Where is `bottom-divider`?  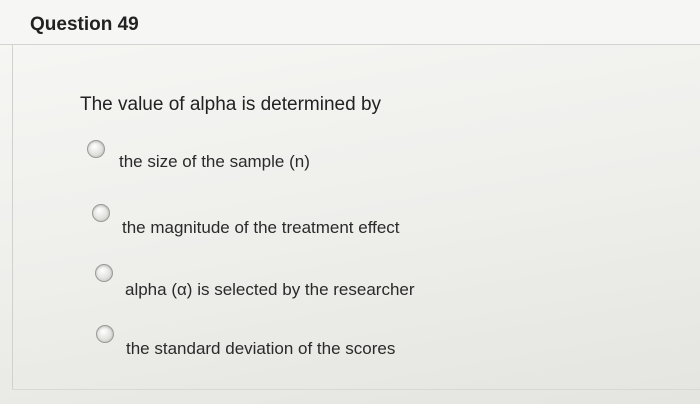
bottom-divider is located at coordinates (356, 389).